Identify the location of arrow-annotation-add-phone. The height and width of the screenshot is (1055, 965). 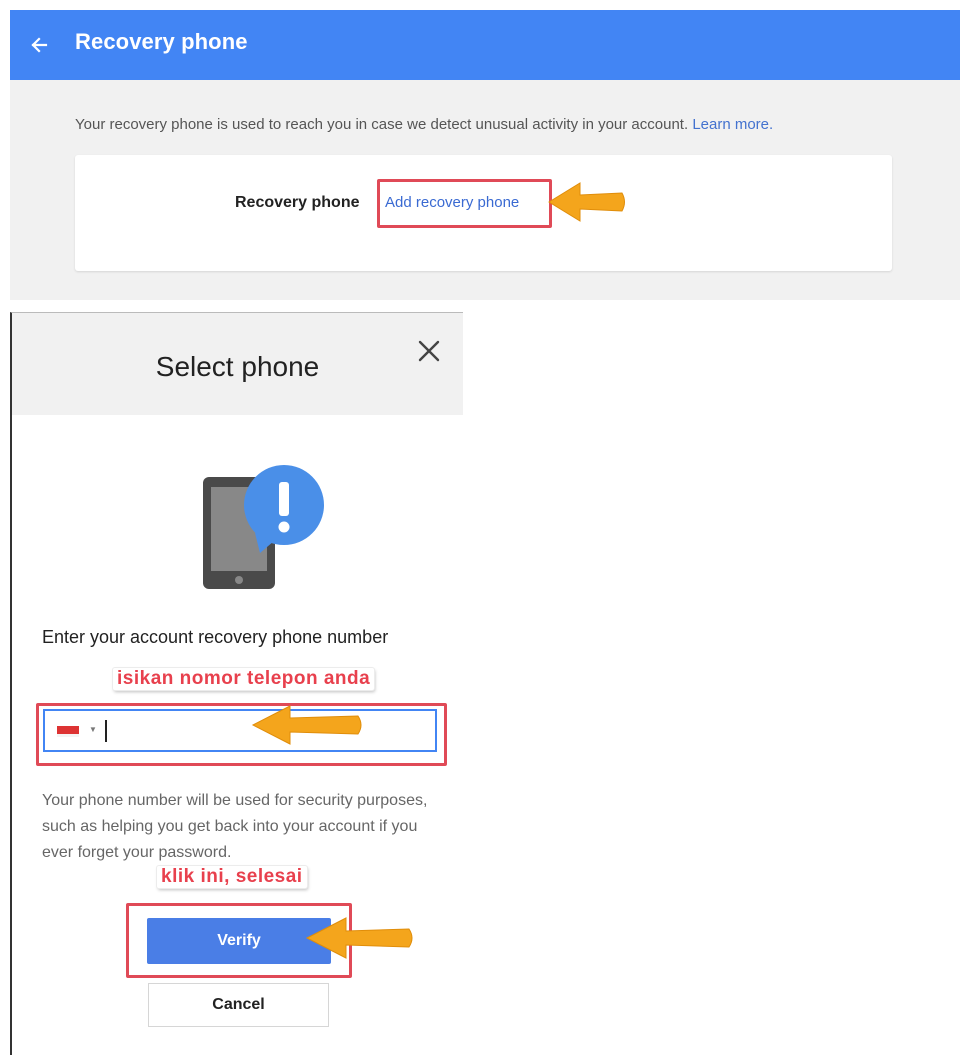
(586, 202).